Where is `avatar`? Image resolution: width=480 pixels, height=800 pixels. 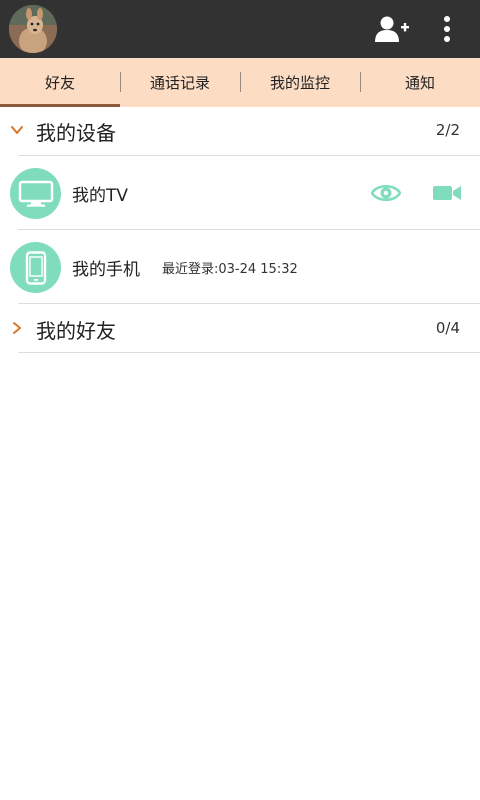 avatar is located at coordinates (33, 29).